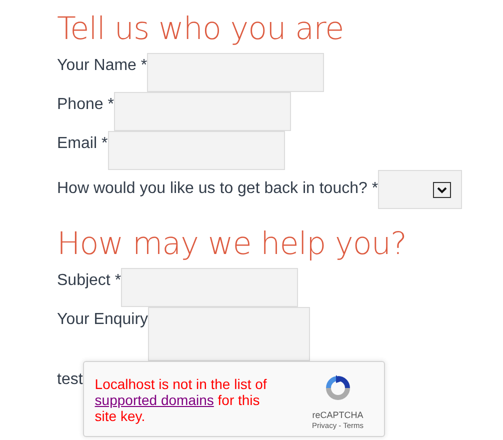 The image size is (503, 440). Describe the element at coordinates (89, 280) in the screenshot. I see `field-label: Subject *` at that location.